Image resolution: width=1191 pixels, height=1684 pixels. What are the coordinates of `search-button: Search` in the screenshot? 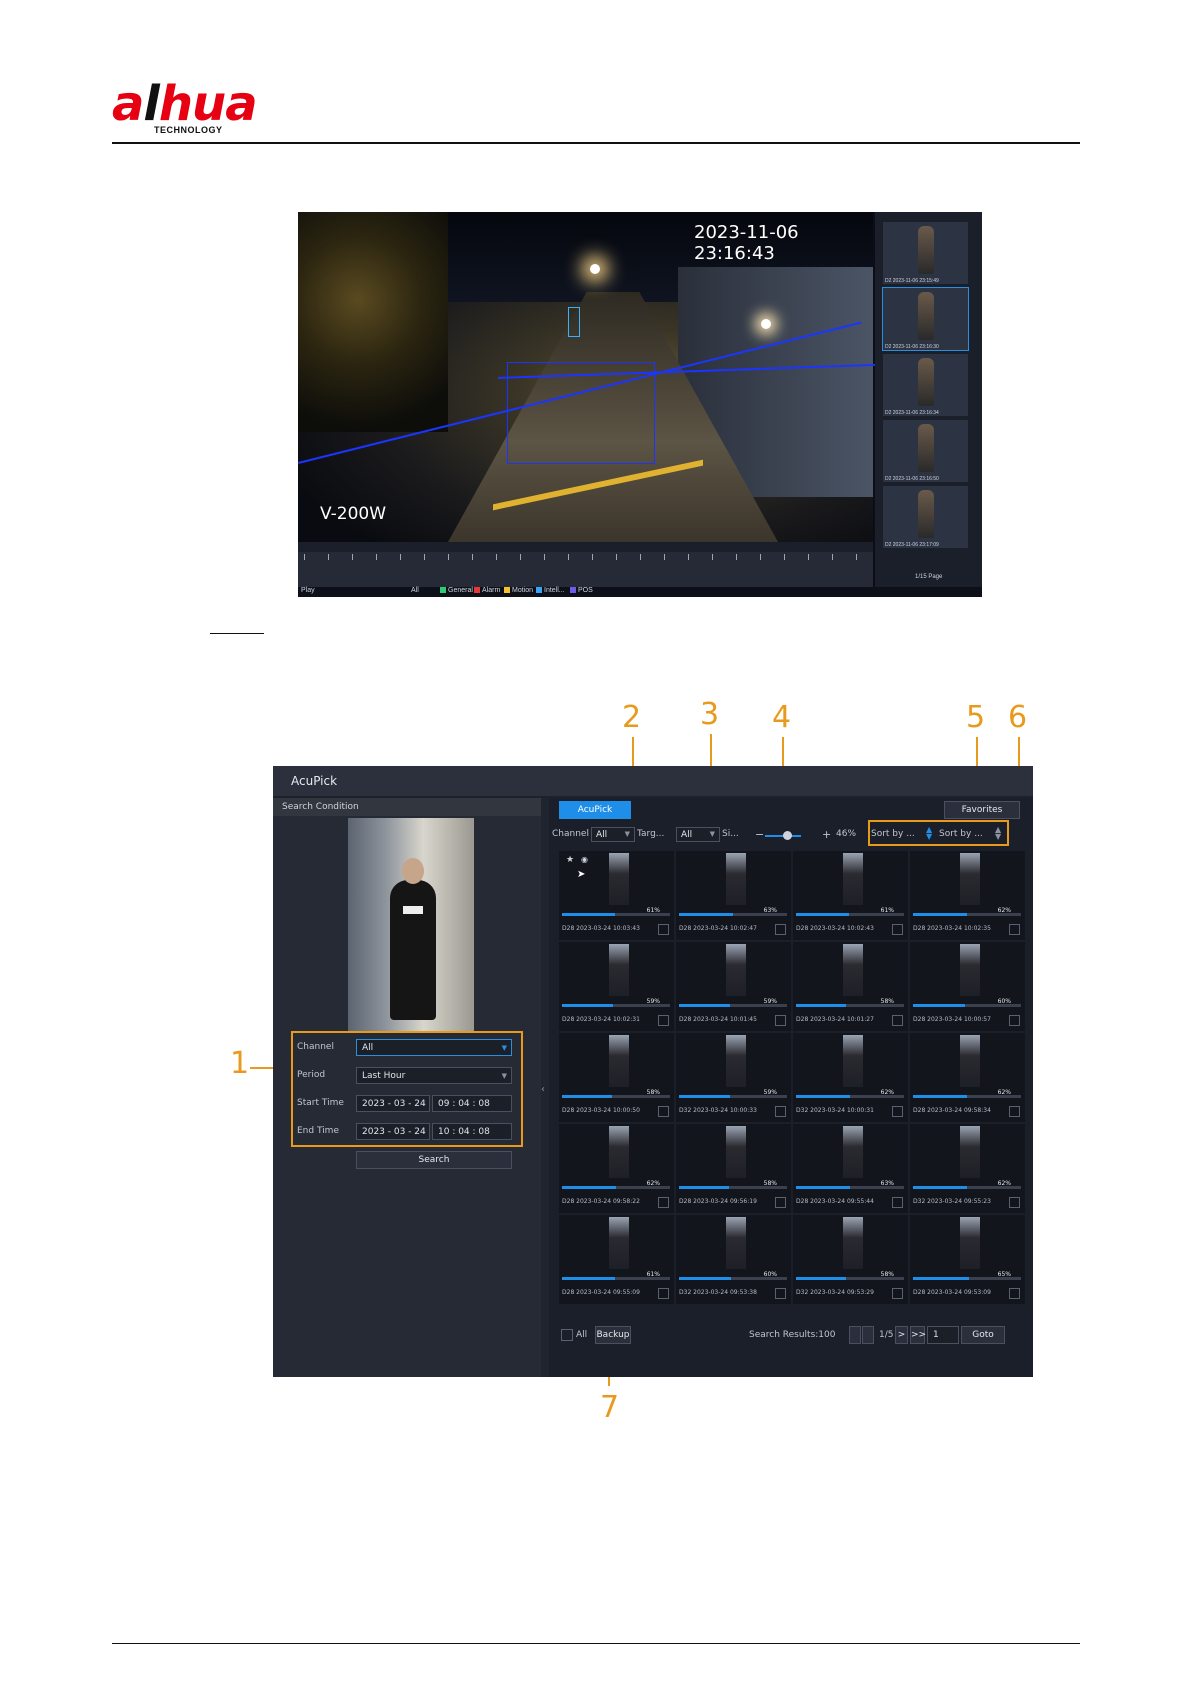 It's located at (434, 1160).